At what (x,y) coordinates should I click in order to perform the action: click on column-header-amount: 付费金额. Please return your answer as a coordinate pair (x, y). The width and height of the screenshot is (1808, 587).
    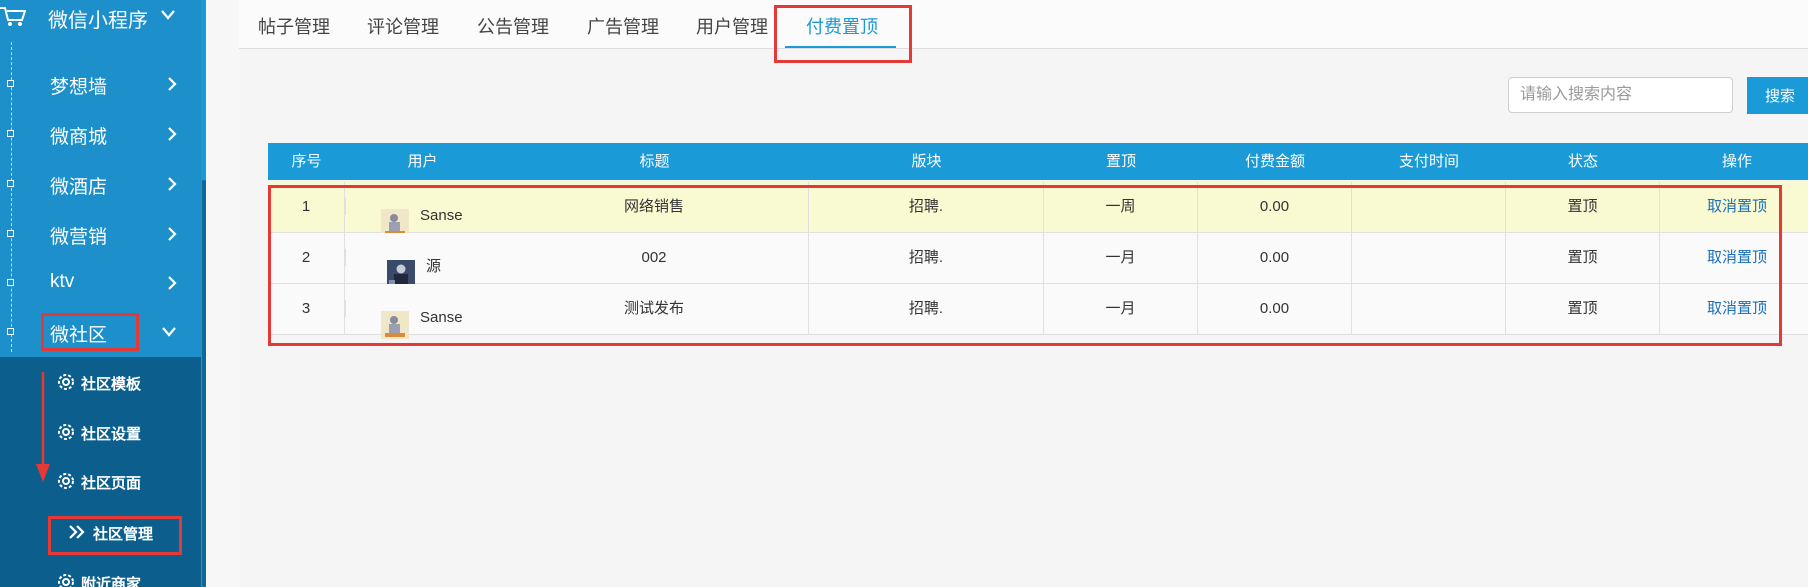
    Looking at the image, I should click on (1274, 161).